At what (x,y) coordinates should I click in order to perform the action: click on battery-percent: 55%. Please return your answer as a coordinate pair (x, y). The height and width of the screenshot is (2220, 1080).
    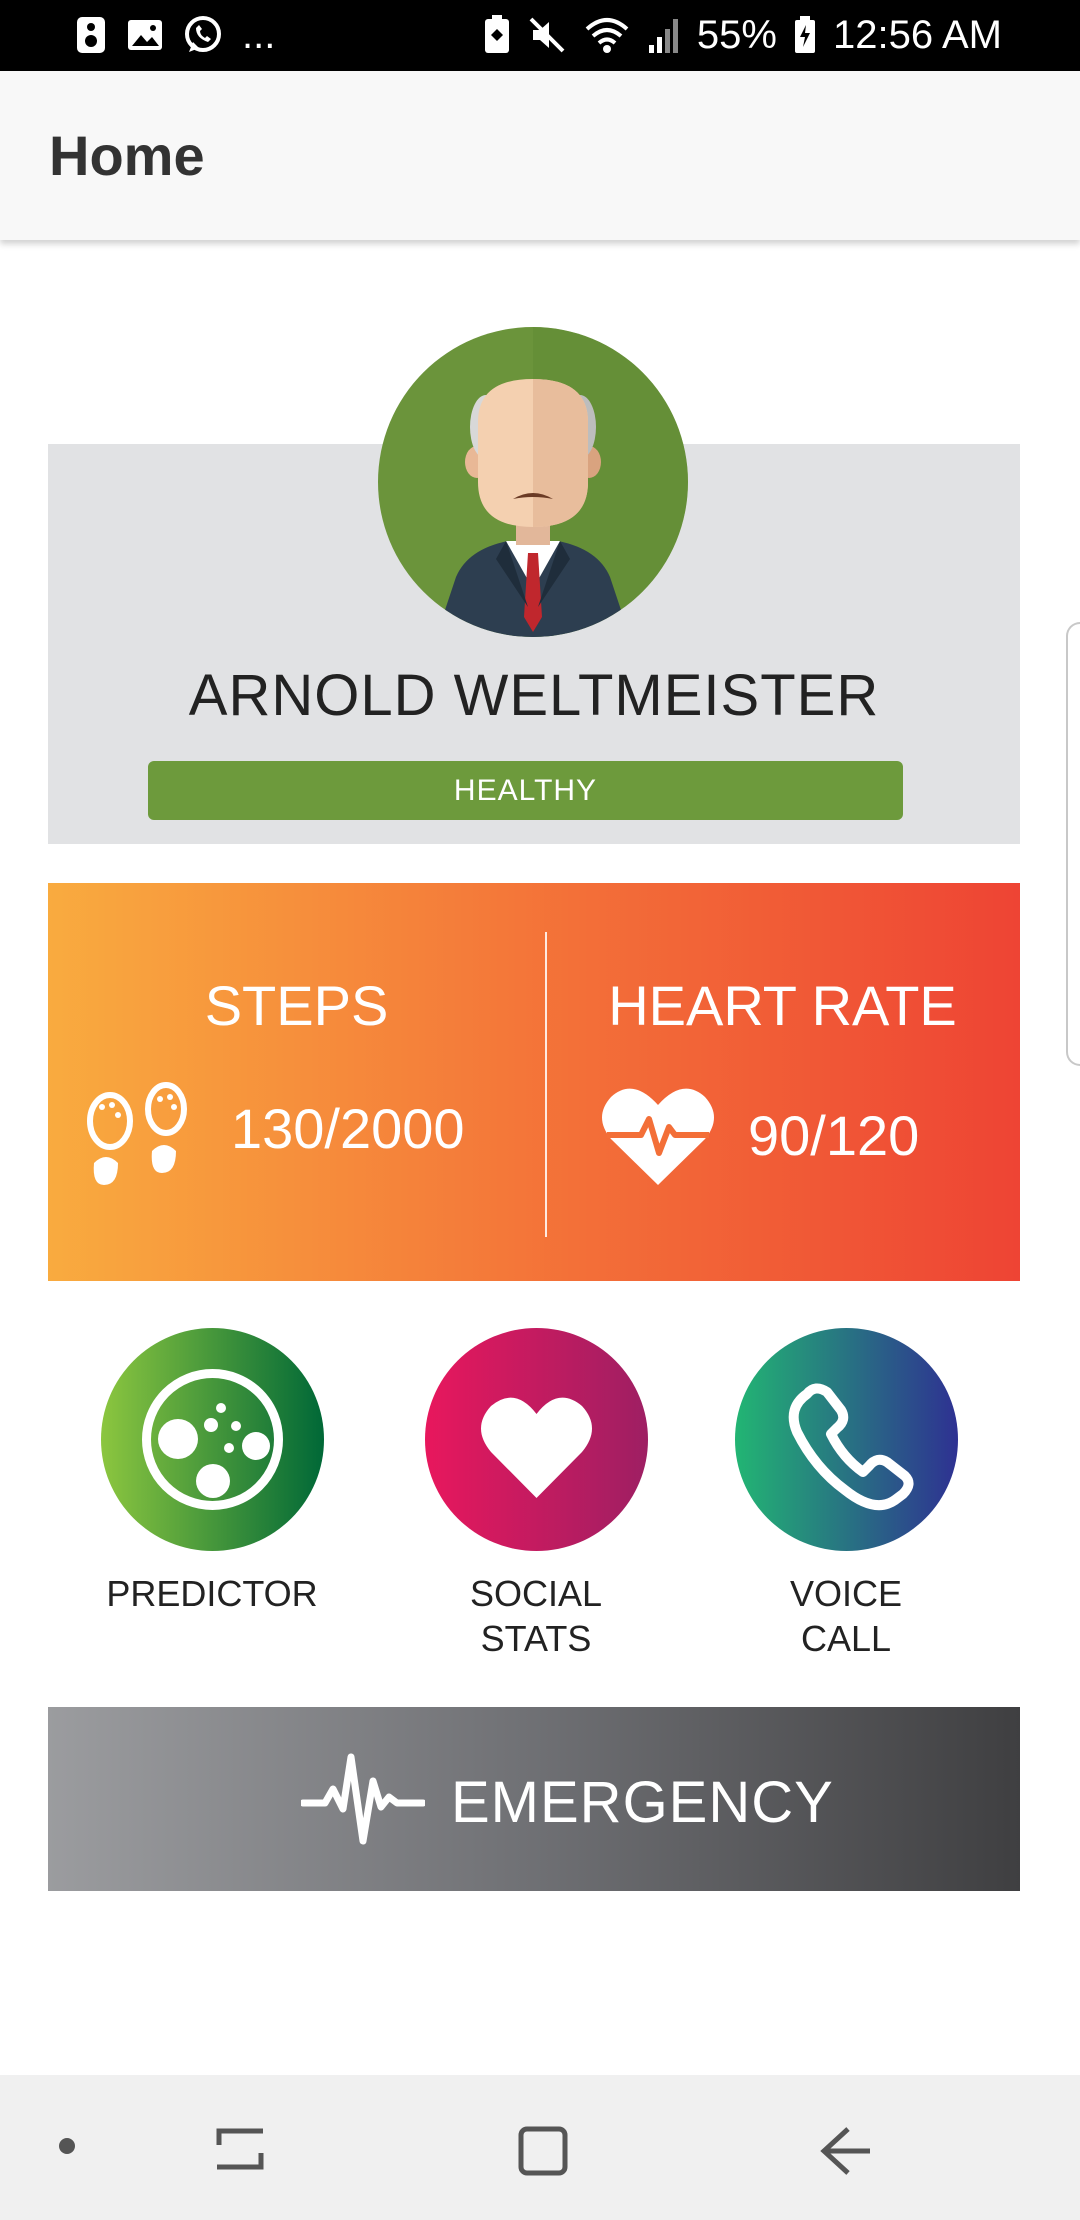
    Looking at the image, I should click on (736, 35).